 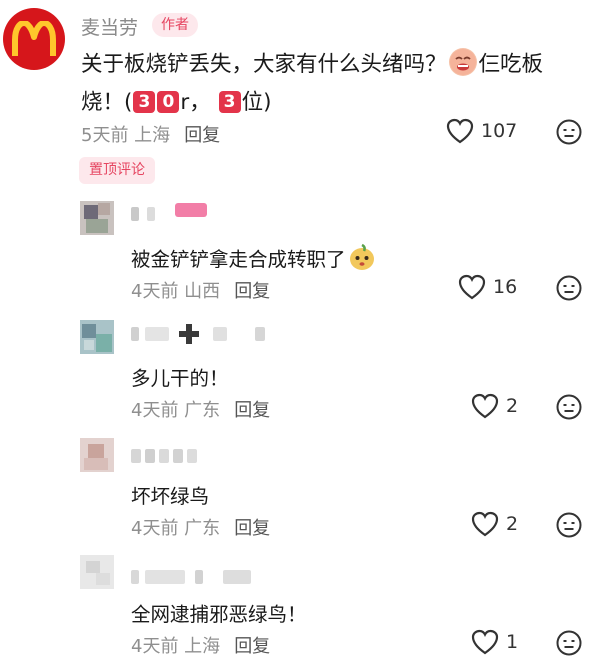 I want to click on mcdonalds-logo-avatar, so click(x=34, y=39).